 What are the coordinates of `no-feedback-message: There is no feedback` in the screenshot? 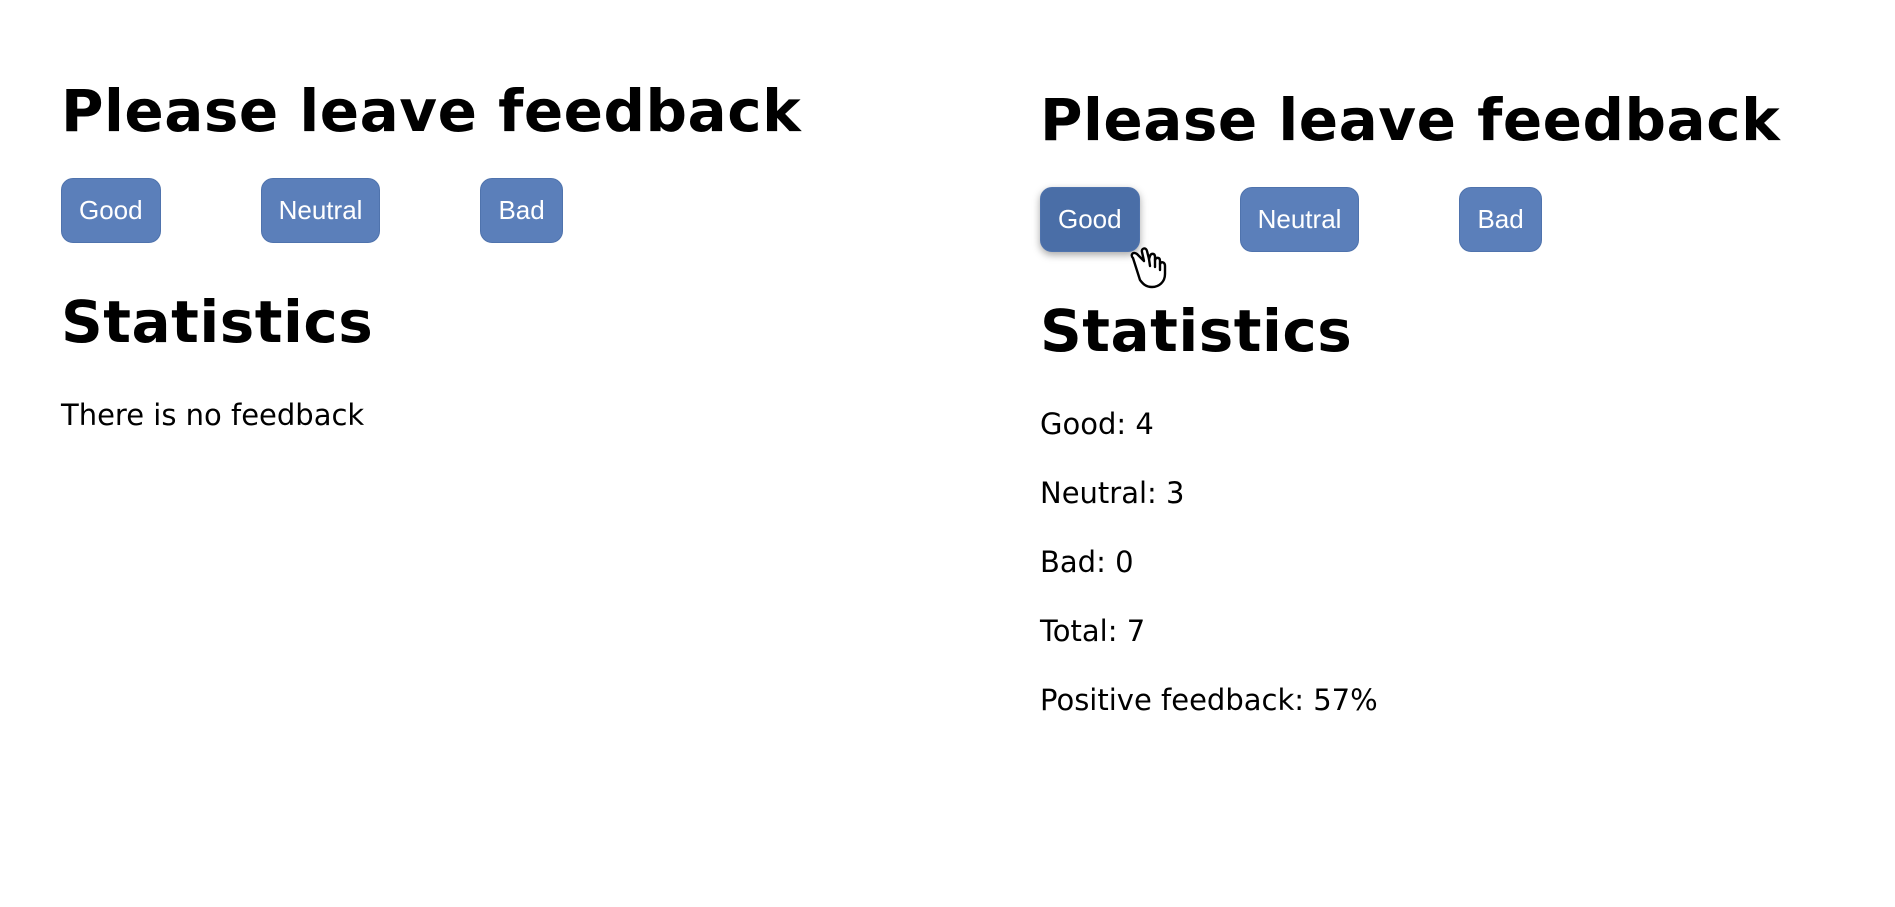 It's located at (213, 415).